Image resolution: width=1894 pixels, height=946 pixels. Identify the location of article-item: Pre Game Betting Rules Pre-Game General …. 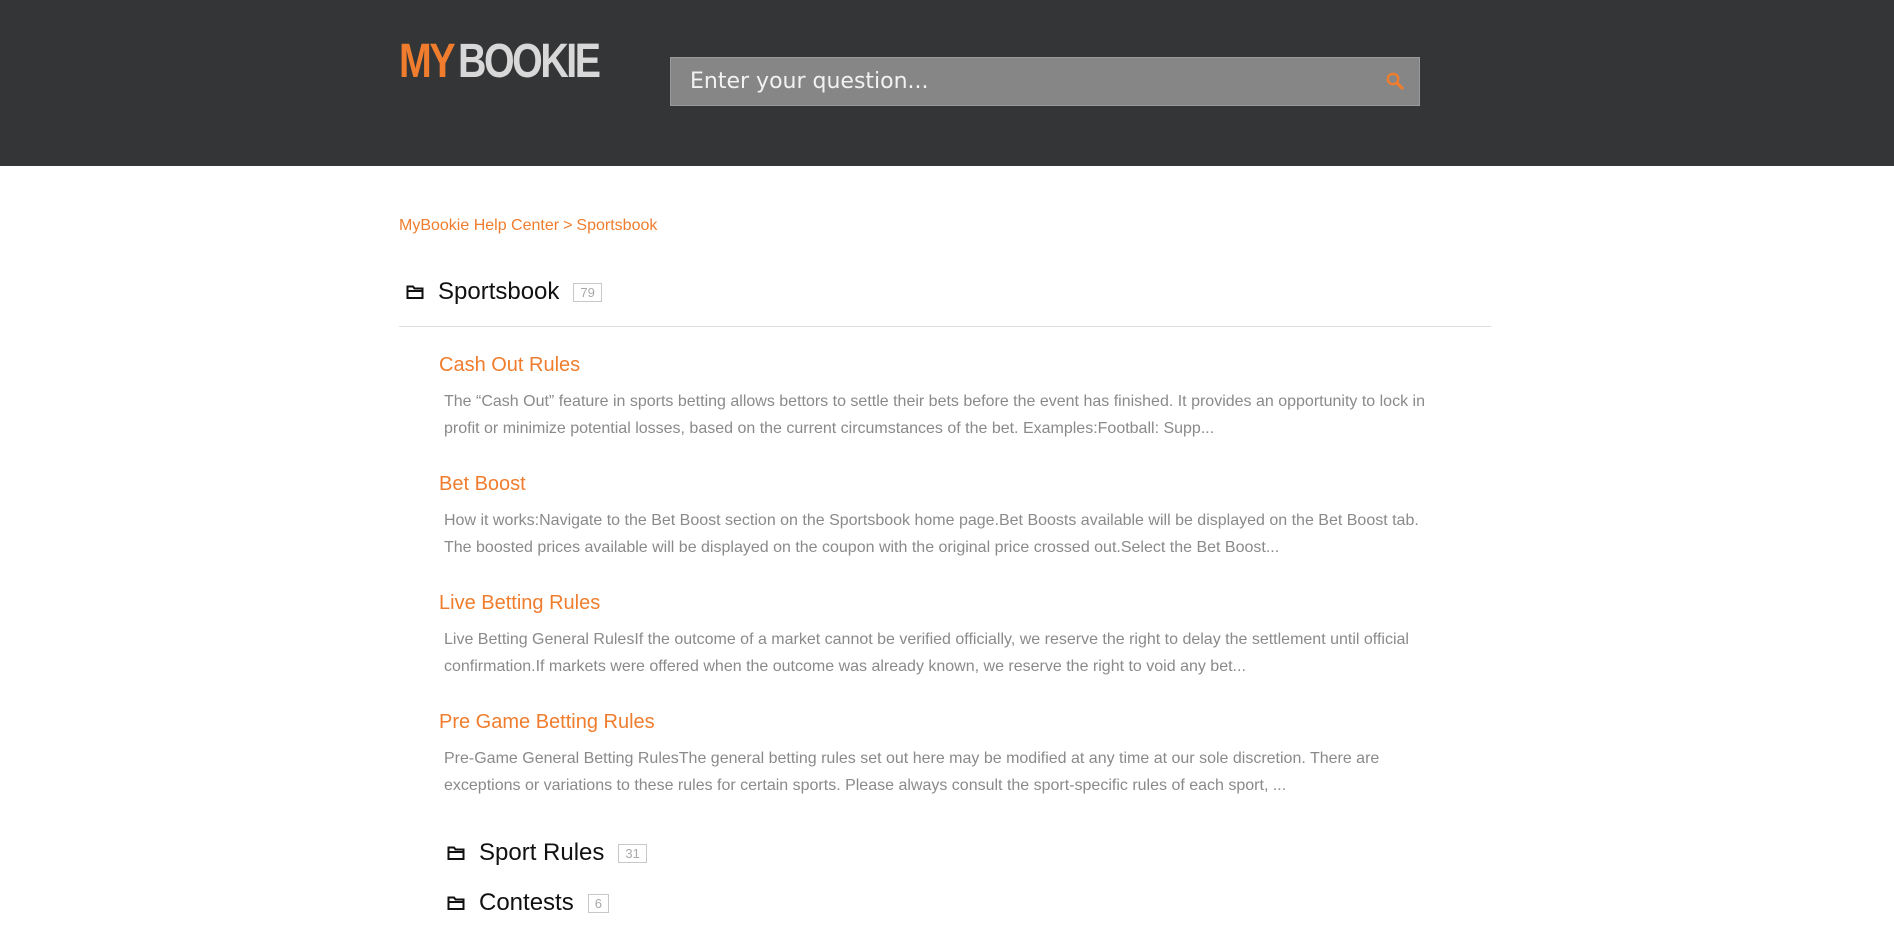
(944, 754).